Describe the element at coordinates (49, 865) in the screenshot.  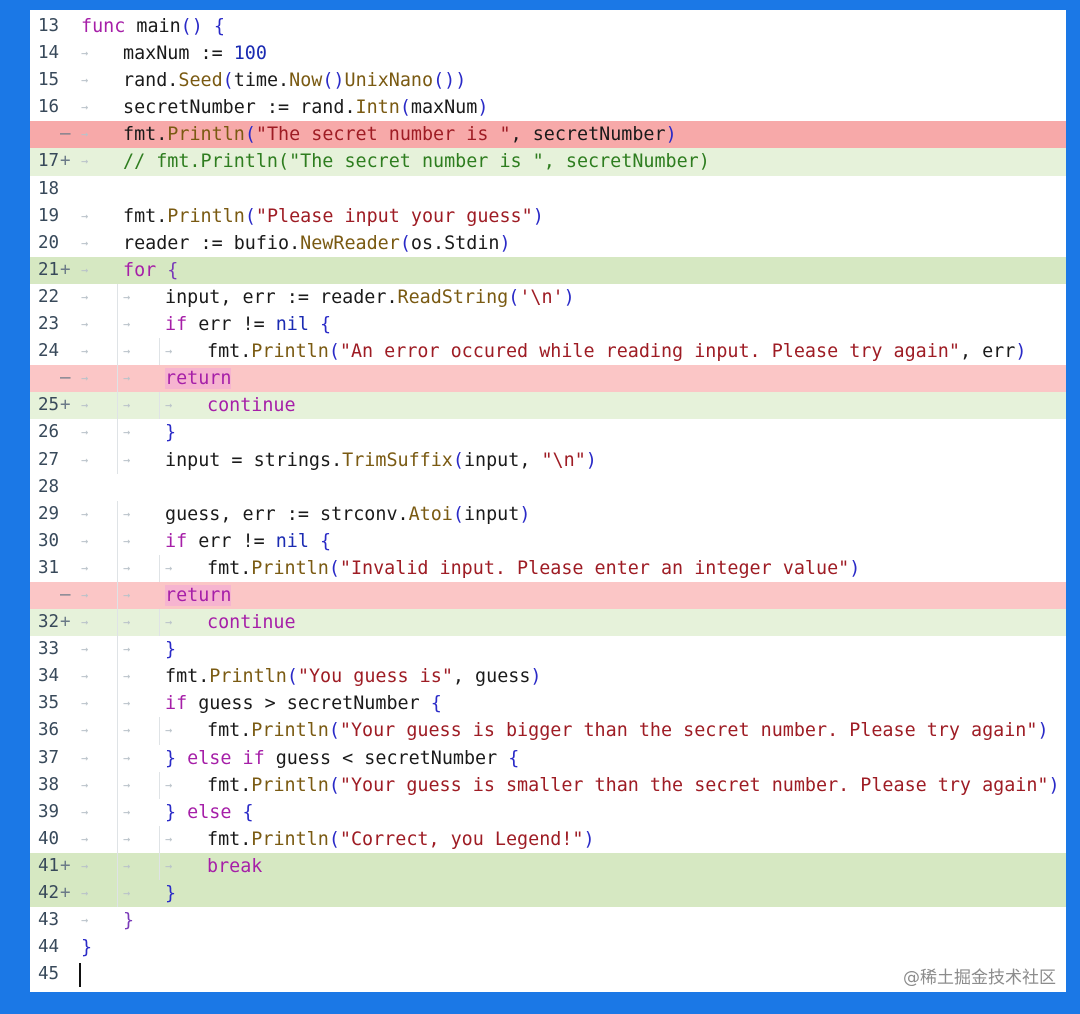
I see `line-number-text: 41` at that location.